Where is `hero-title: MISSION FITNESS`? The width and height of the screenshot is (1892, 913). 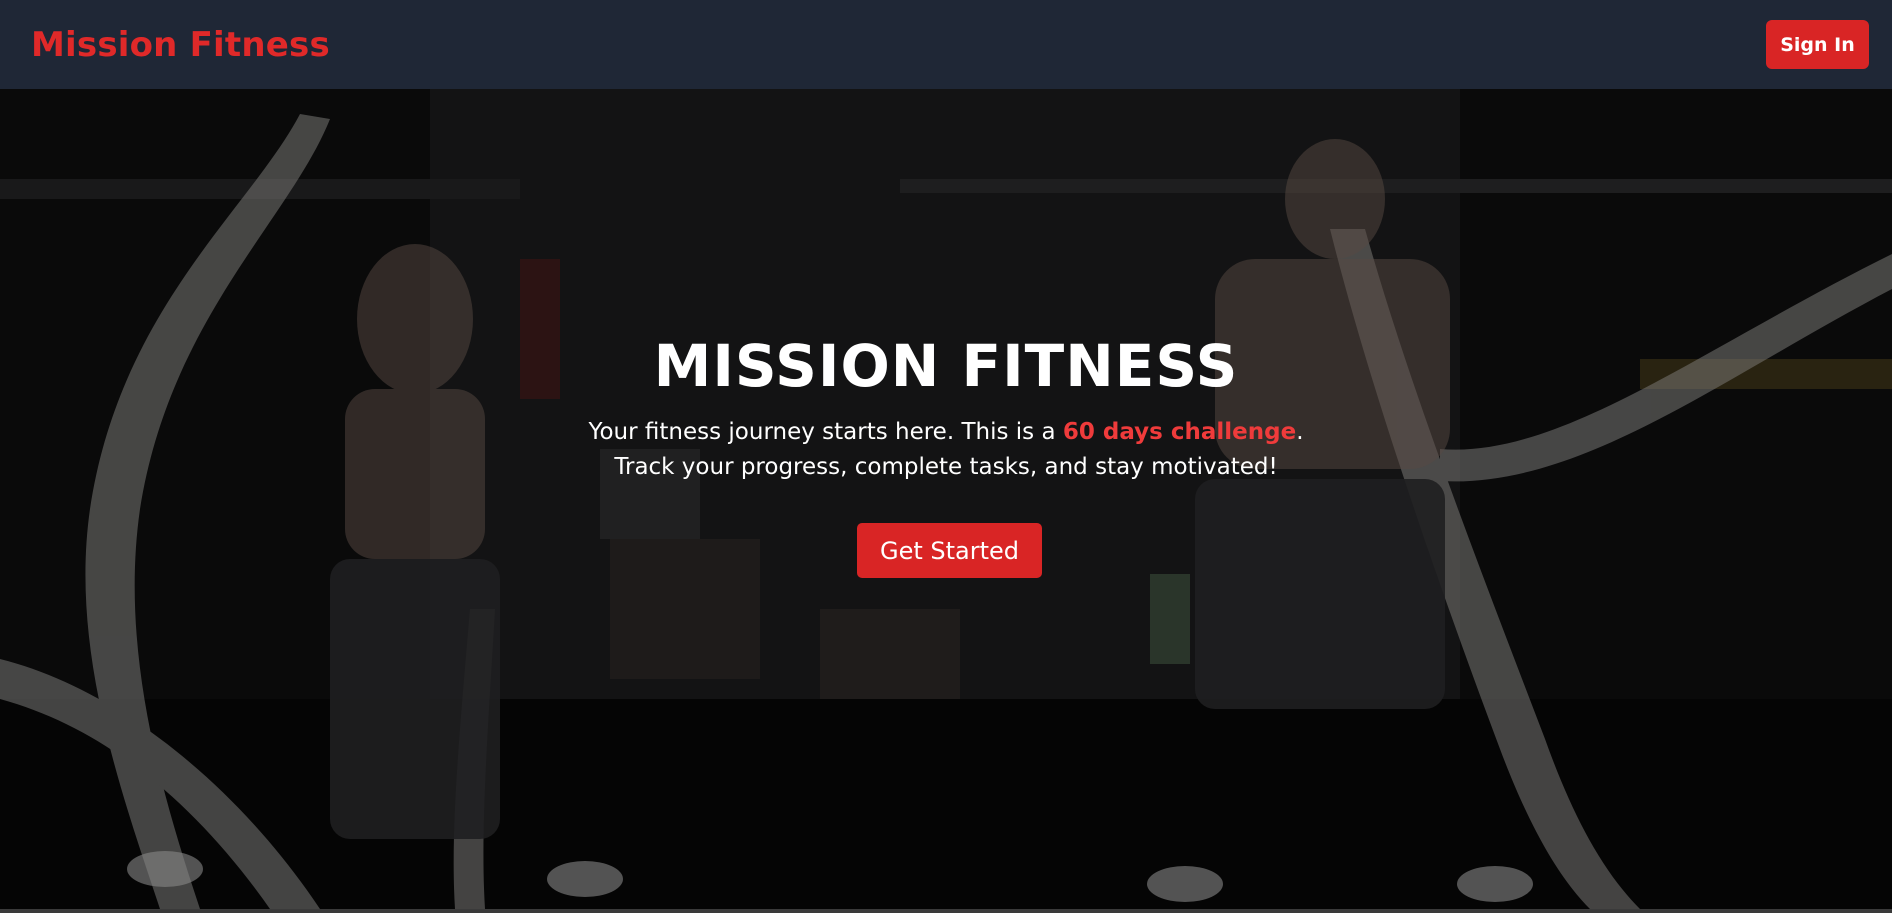 hero-title: MISSION FITNESS is located at coordinates (946, 366).